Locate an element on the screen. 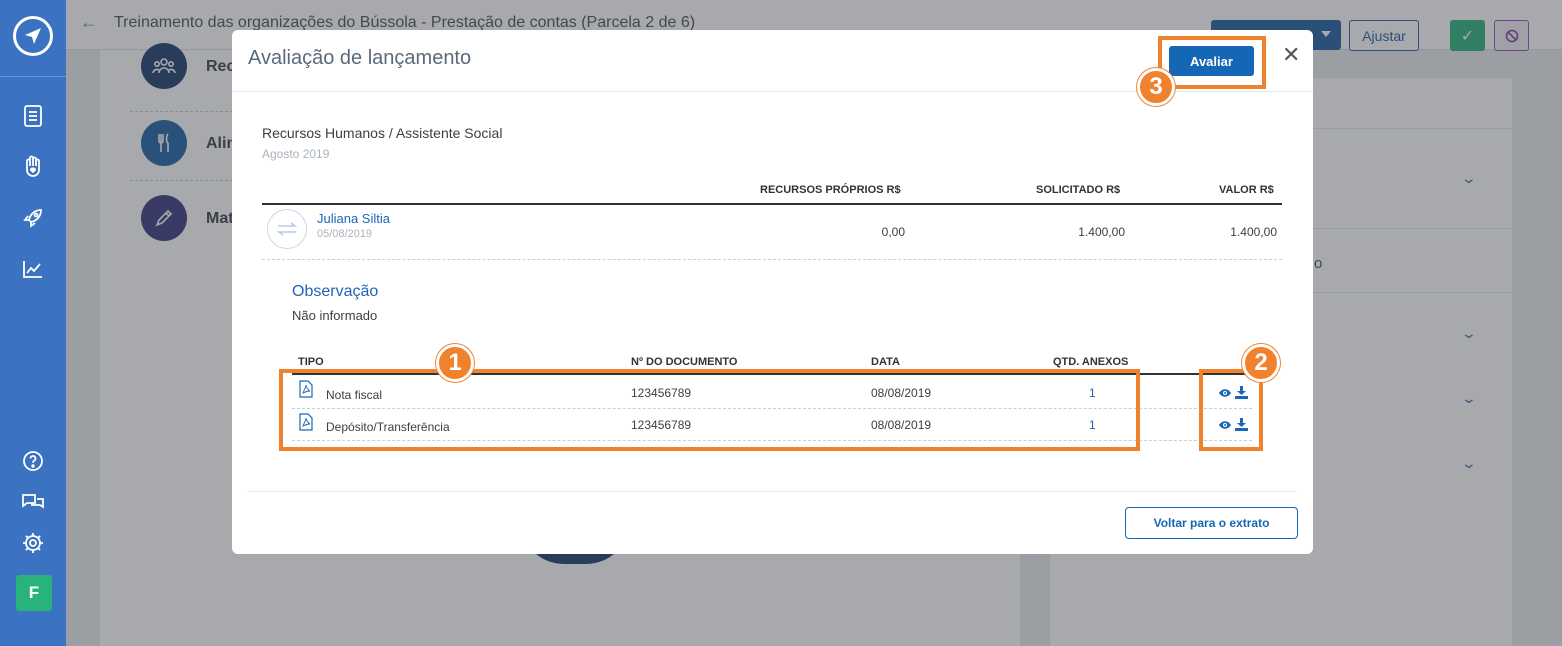 This screenshot has height=646, width=1562. sidebar: F is located at coordinates (33, 323).